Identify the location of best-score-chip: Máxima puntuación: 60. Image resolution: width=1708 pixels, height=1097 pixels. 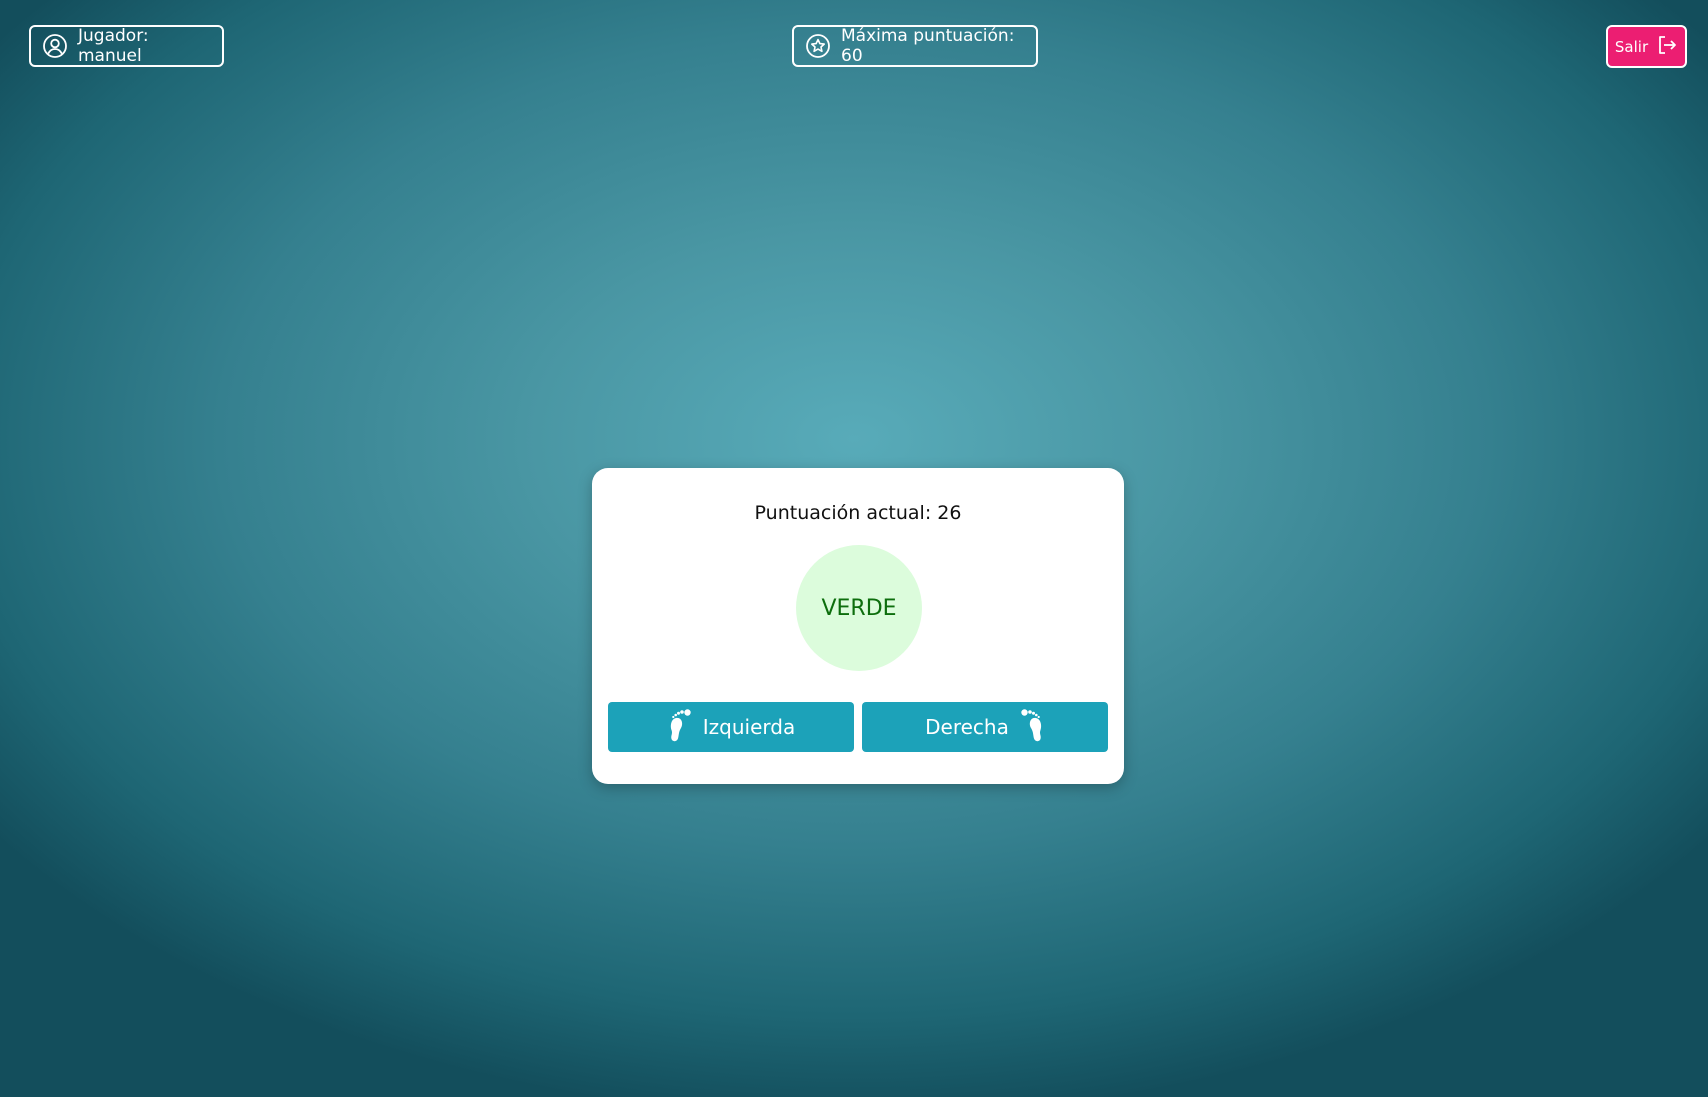
(915, 46).